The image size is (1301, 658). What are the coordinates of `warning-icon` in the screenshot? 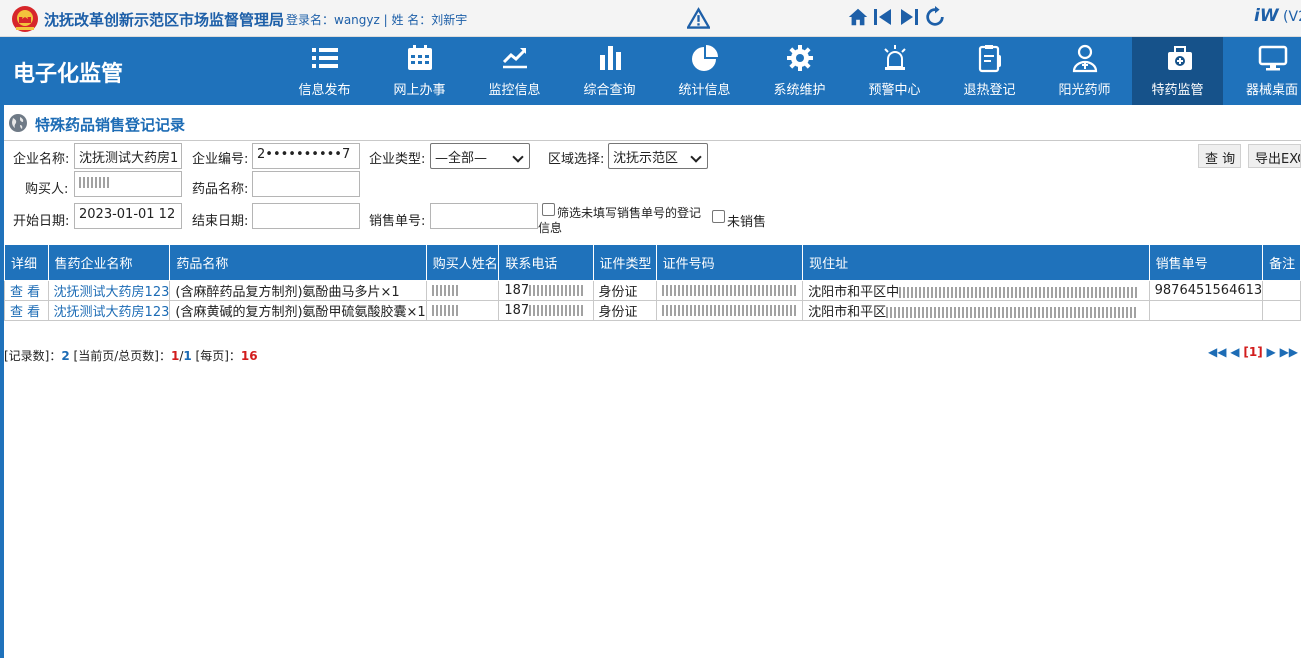 It's located at (698, 18).